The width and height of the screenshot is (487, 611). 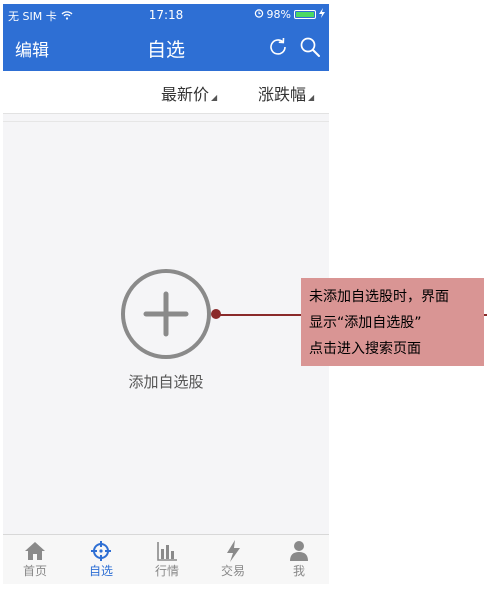 What do you see at coordinates (278, 14) in the screenshot?
I see `battery-percent: 98%` at bounding box center [278, 14].